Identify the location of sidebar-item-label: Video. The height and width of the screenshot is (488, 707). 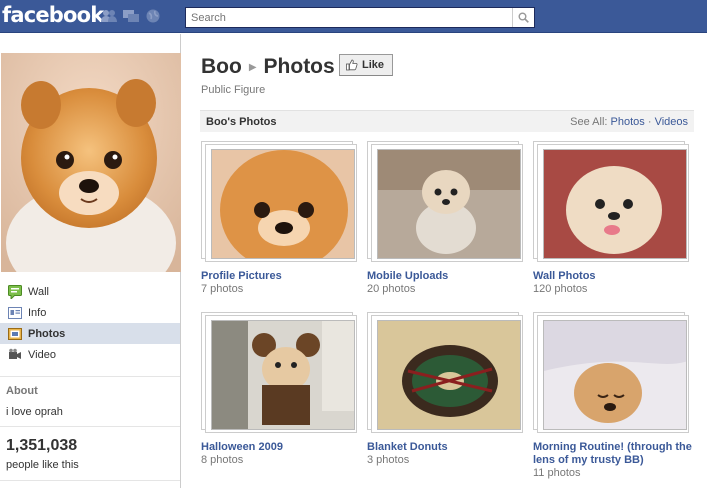
(42, 354).